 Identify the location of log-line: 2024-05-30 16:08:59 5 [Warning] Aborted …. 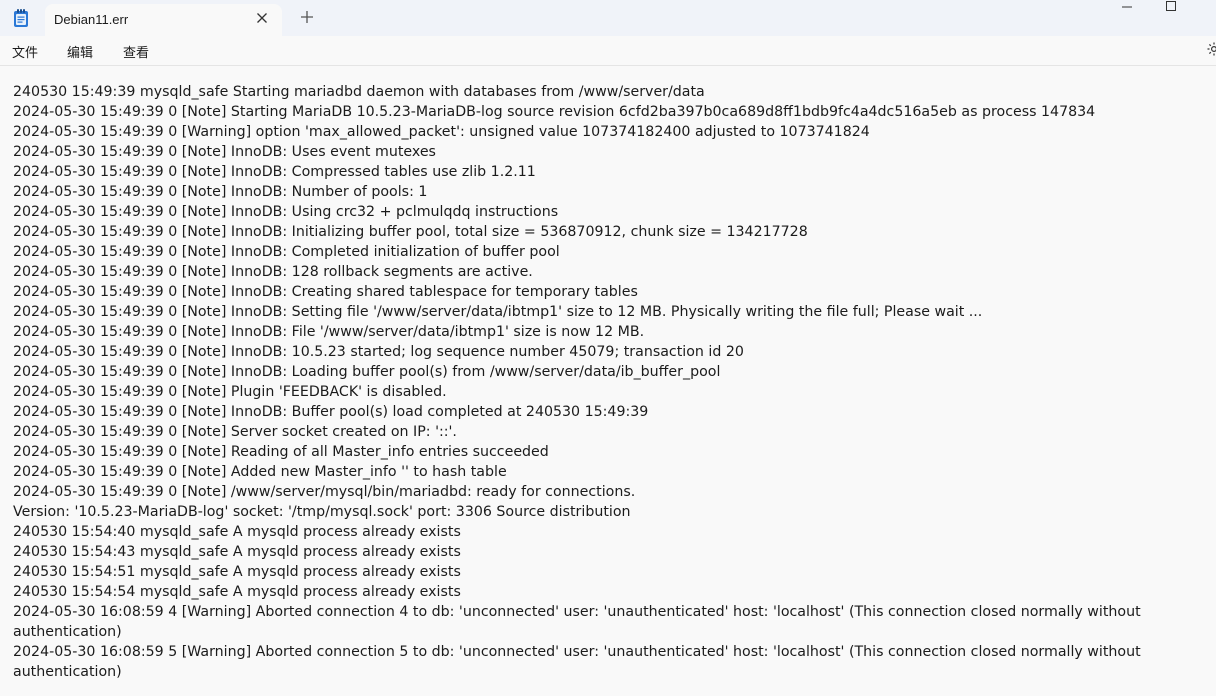
(577, 662).